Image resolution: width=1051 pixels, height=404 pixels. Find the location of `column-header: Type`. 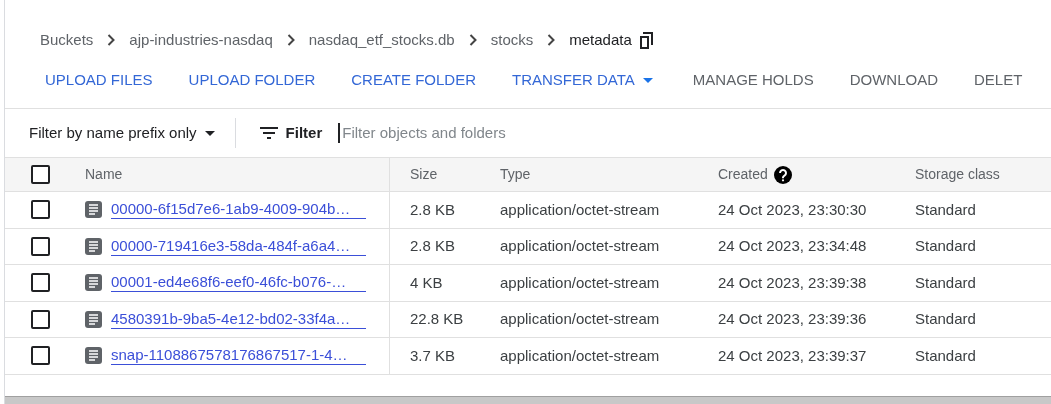

column-header: Type is located at coordinates (515, 174).